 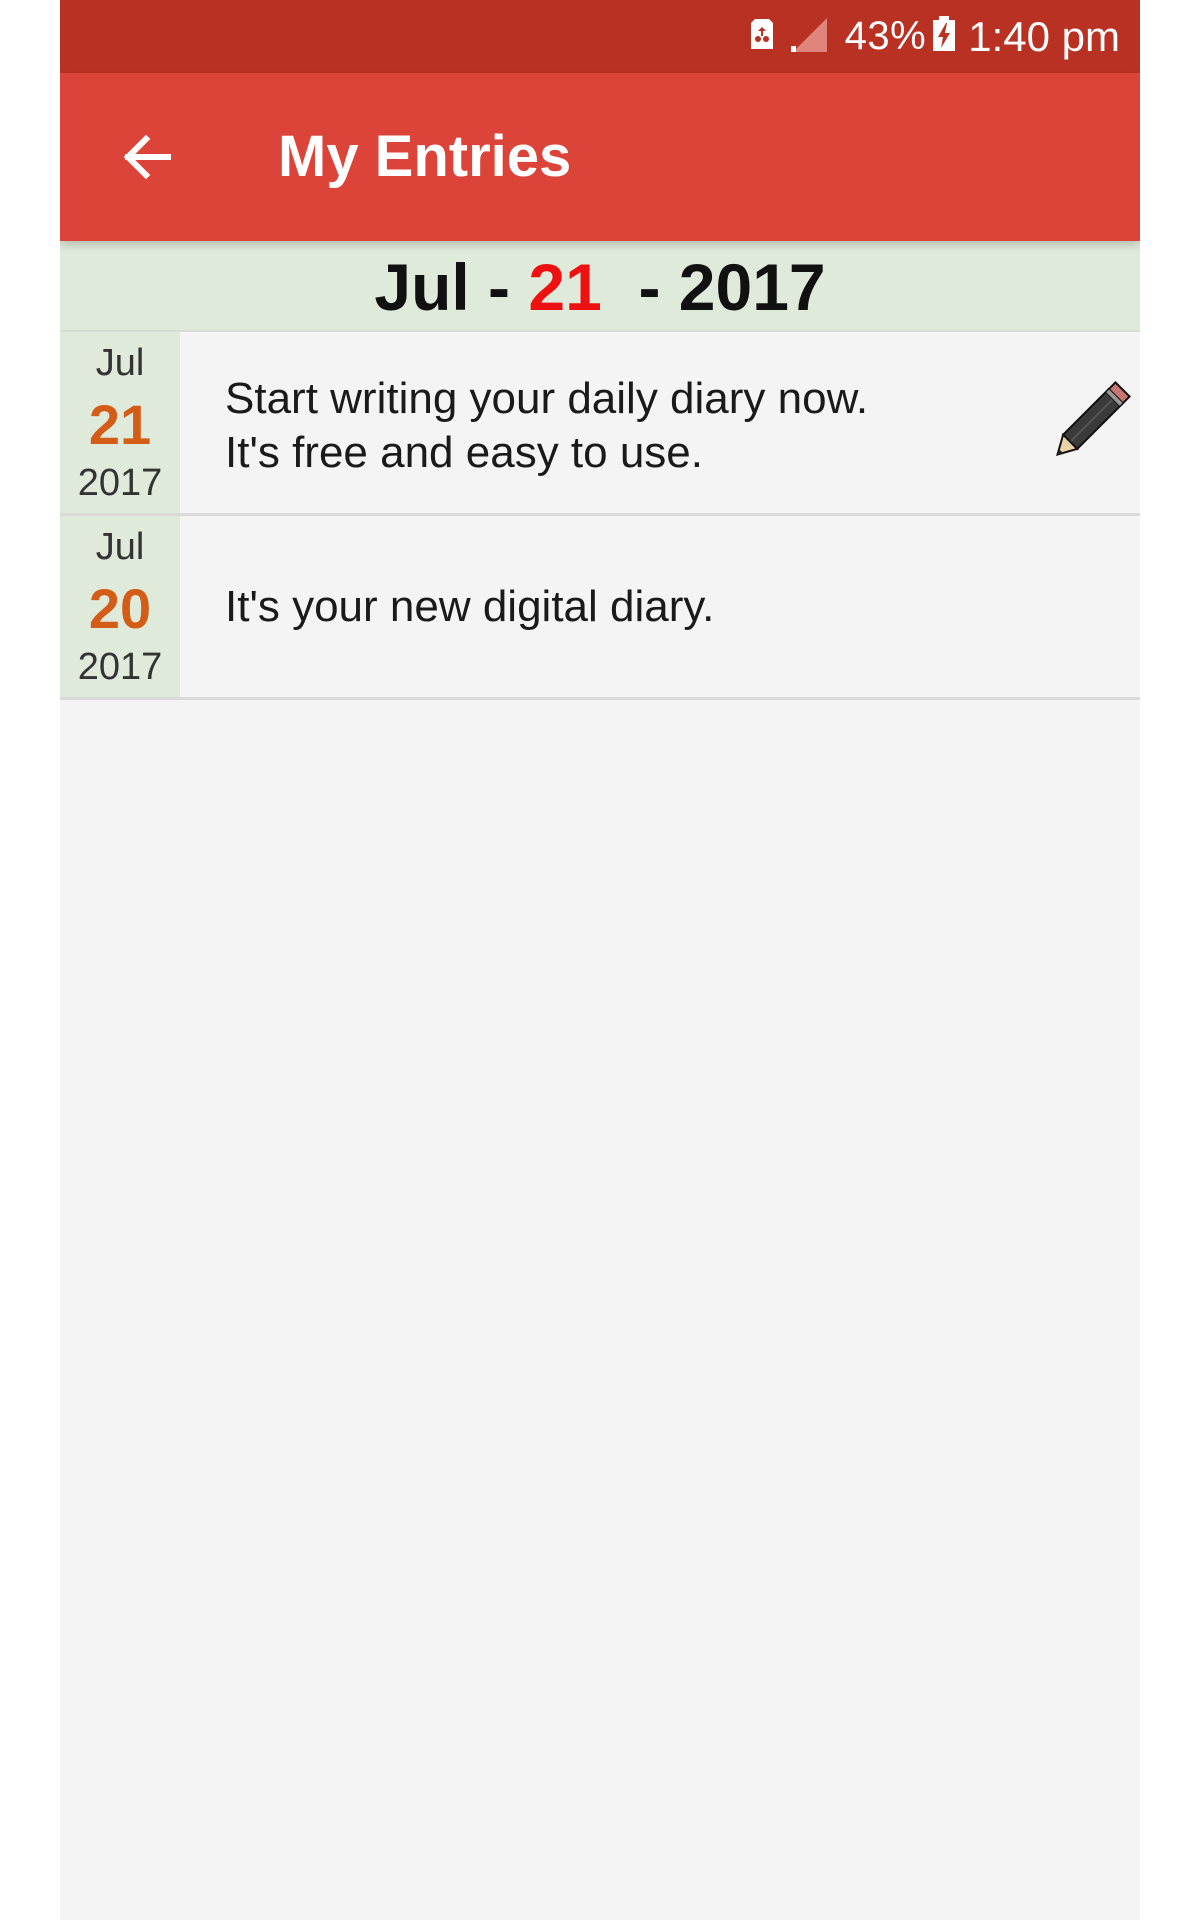 What do you see at coordinates (600, 157) in the screenshot?
I see `app-toolbar: My Entries` at bounding box center [600, 157].